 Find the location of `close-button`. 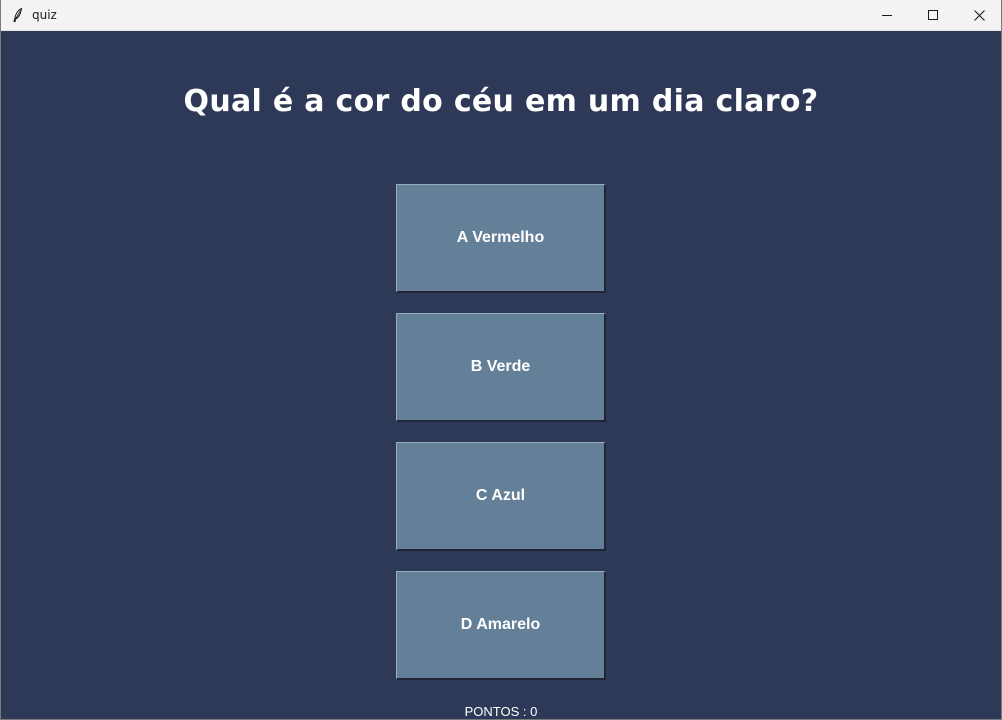

close-button is located at coordinates (979, 15).